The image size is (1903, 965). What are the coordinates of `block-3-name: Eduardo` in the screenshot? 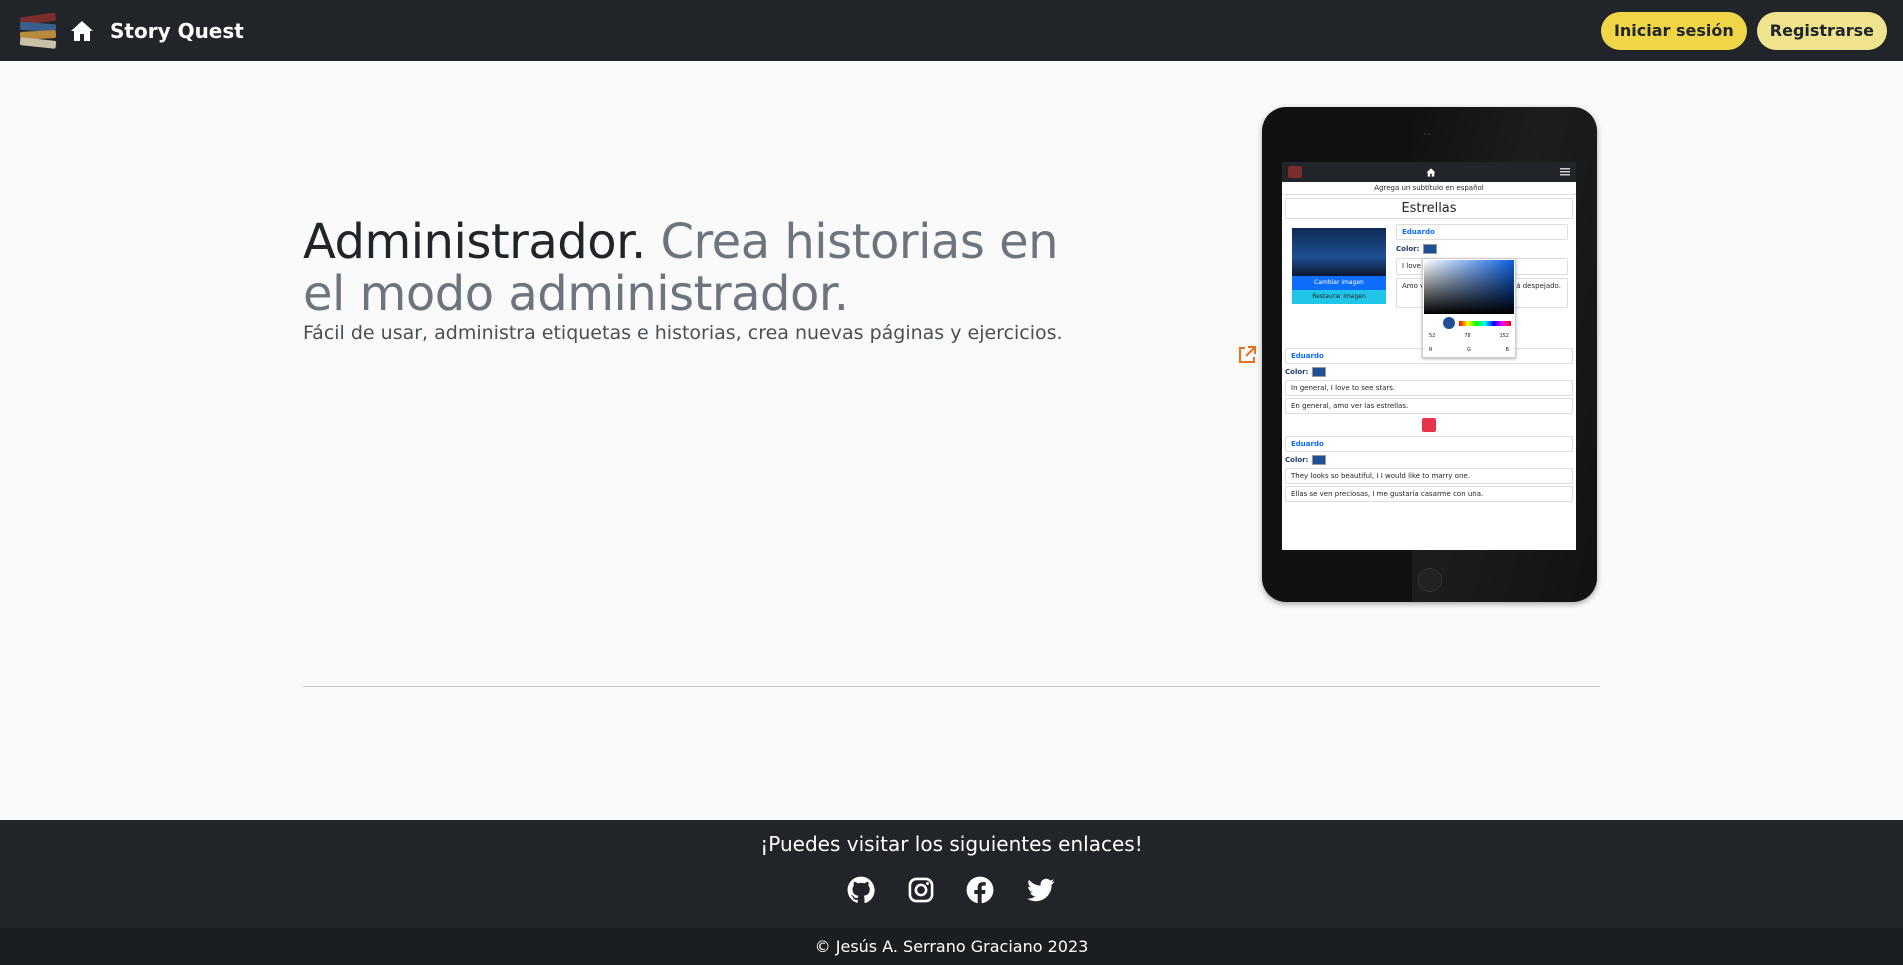 It's located at (1429, 444).